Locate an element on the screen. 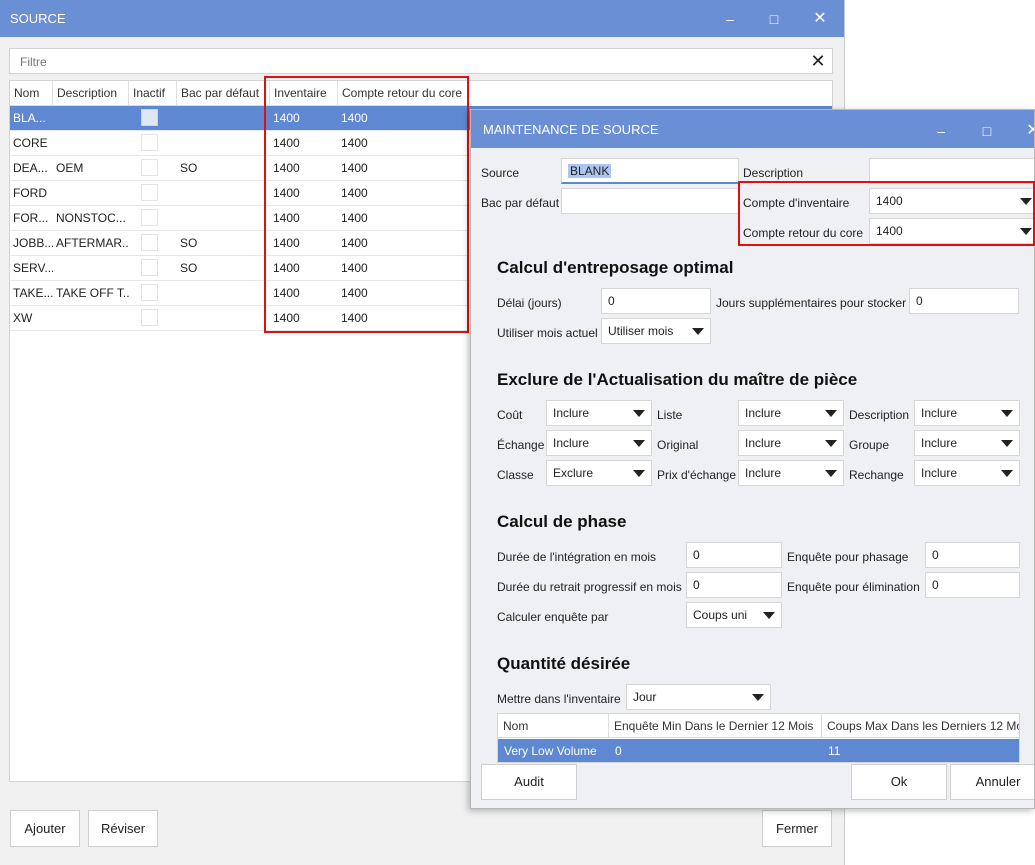 Image resolution: width=1035 pixels, height=865 pixels. audit-button: Audit is located at coordinates (529, 782).